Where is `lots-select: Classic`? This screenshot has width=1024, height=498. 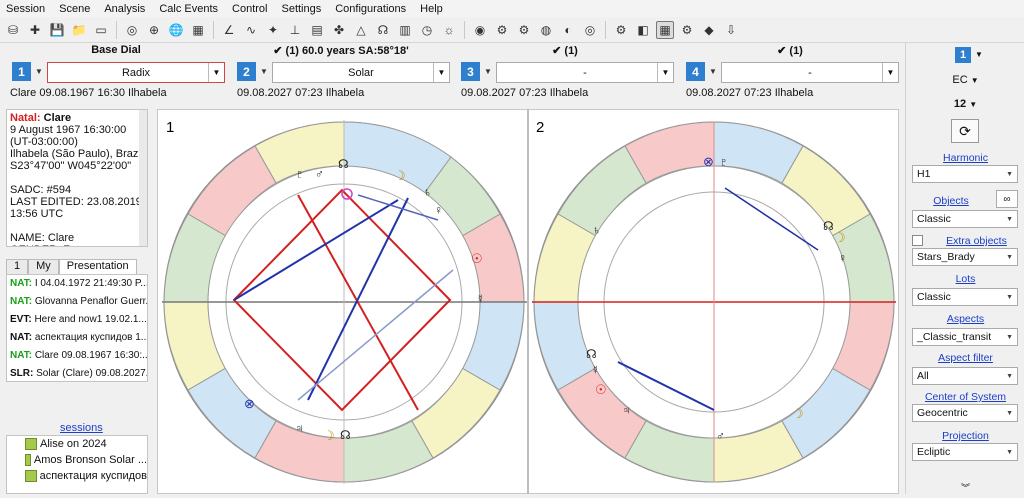 lots-select: Classic is located at coordinates (965, 297).